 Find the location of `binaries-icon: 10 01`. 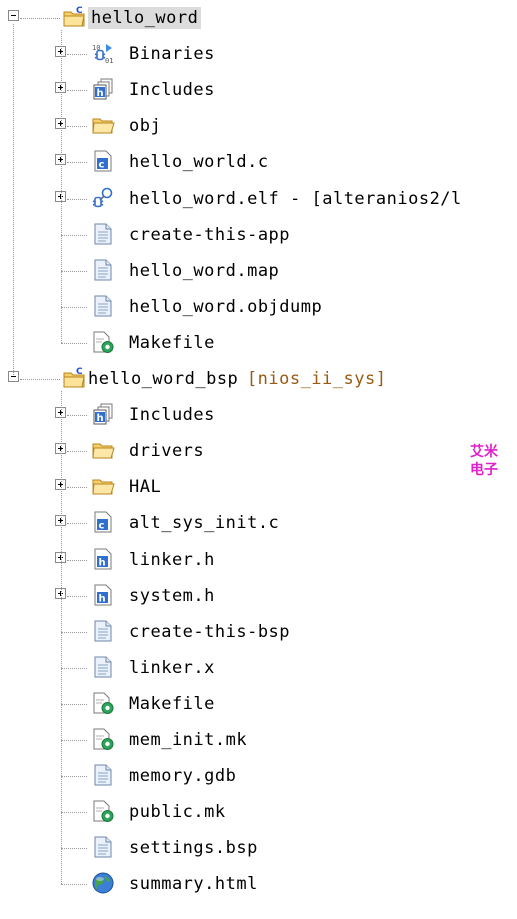

binaries-icon: 10 01 is located at coordinates (103, 53).